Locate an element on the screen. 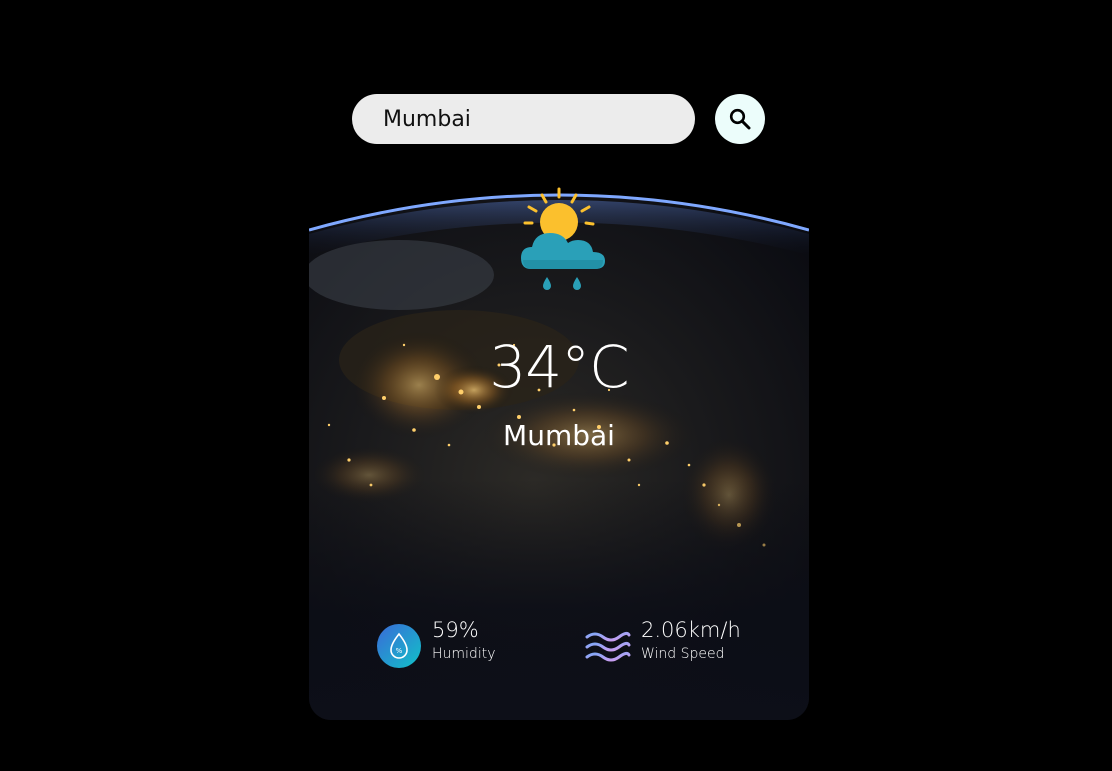  search-button is located at coordinates (740, 119).